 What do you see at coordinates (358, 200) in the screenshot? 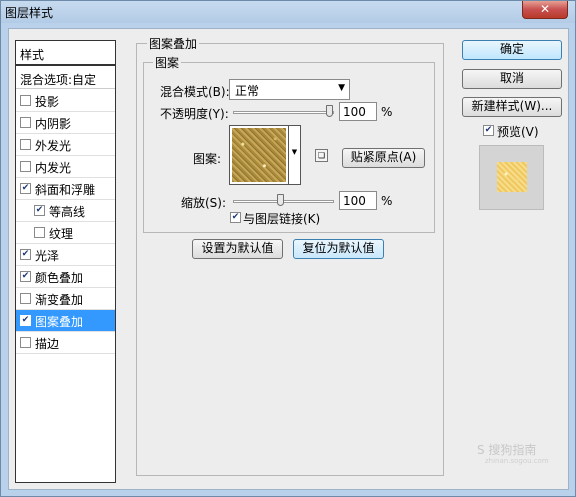
I see `scale-input: 100` at bounding box center [358, 200].